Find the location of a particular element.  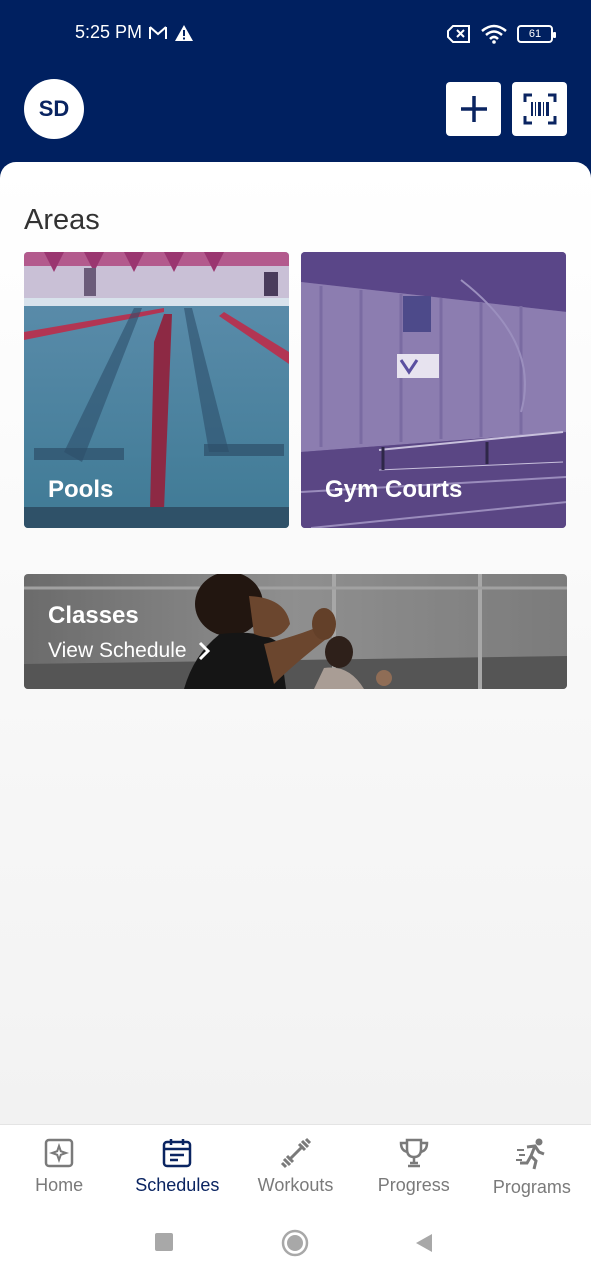

tab-progress: Progress is located at coordinates (414, 1167).